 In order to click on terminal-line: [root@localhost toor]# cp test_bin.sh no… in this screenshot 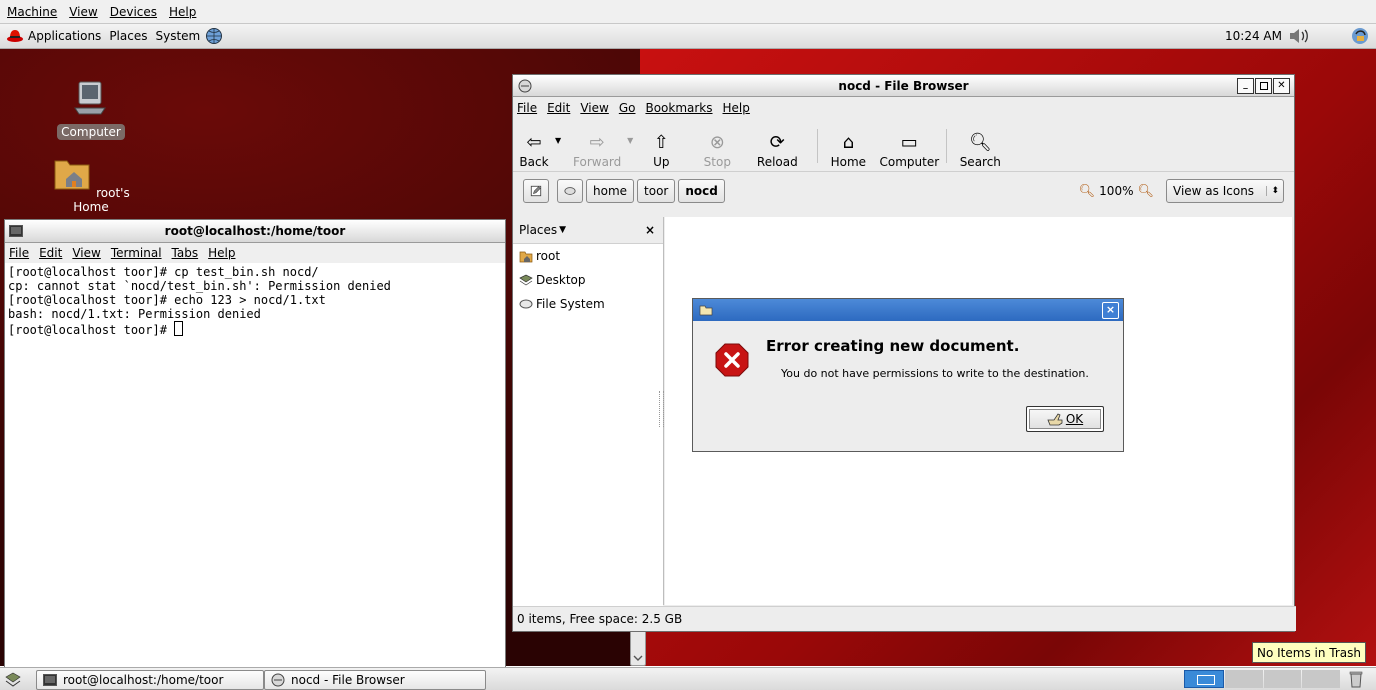, I will do `click(163, 272)`.